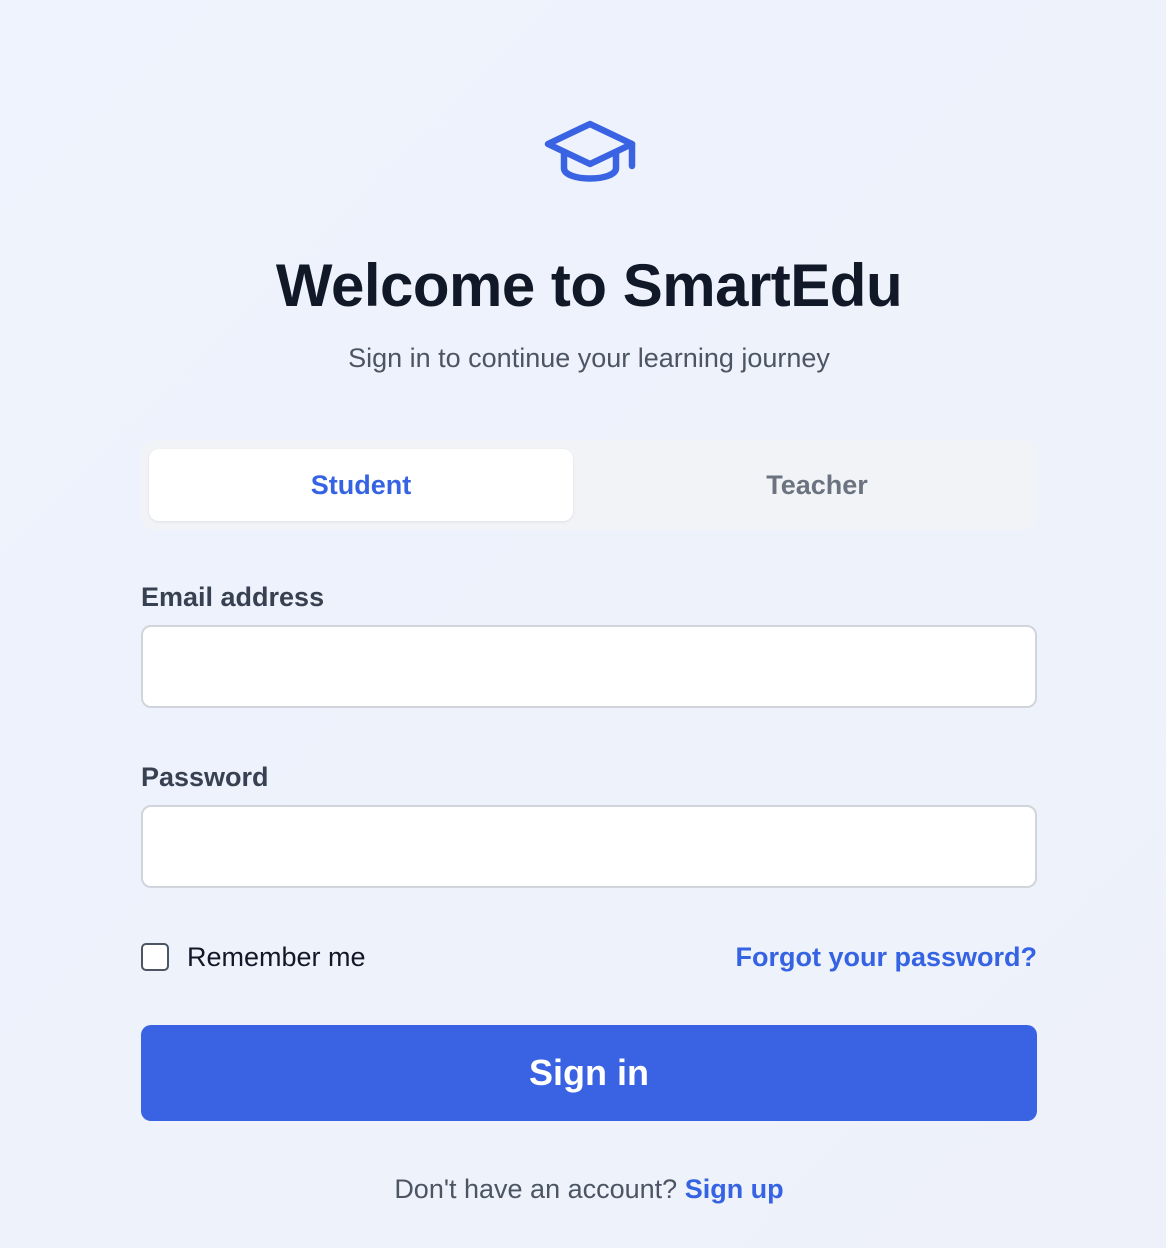 This screenshot has height=1248, width=1166. I want to click on remember-me-label: Remember me, so click(276, 957).